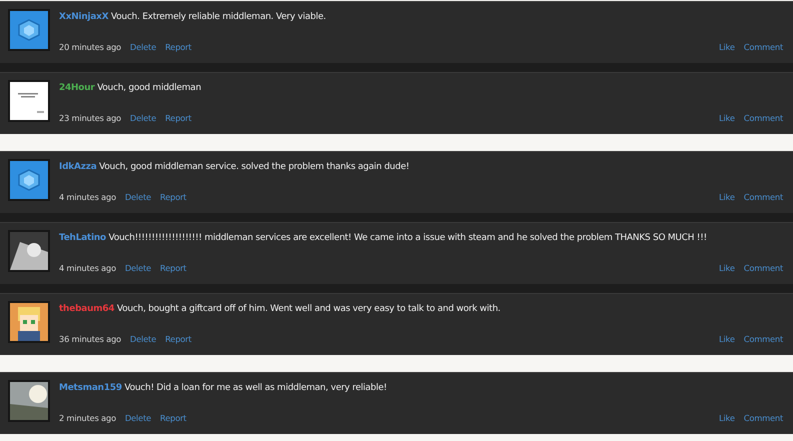 The image size is (793, 441). I want to click on comment-text: Metsman159 Vouch! Did a loan for me as well as middleman, very reliable!, so click(223, 388).